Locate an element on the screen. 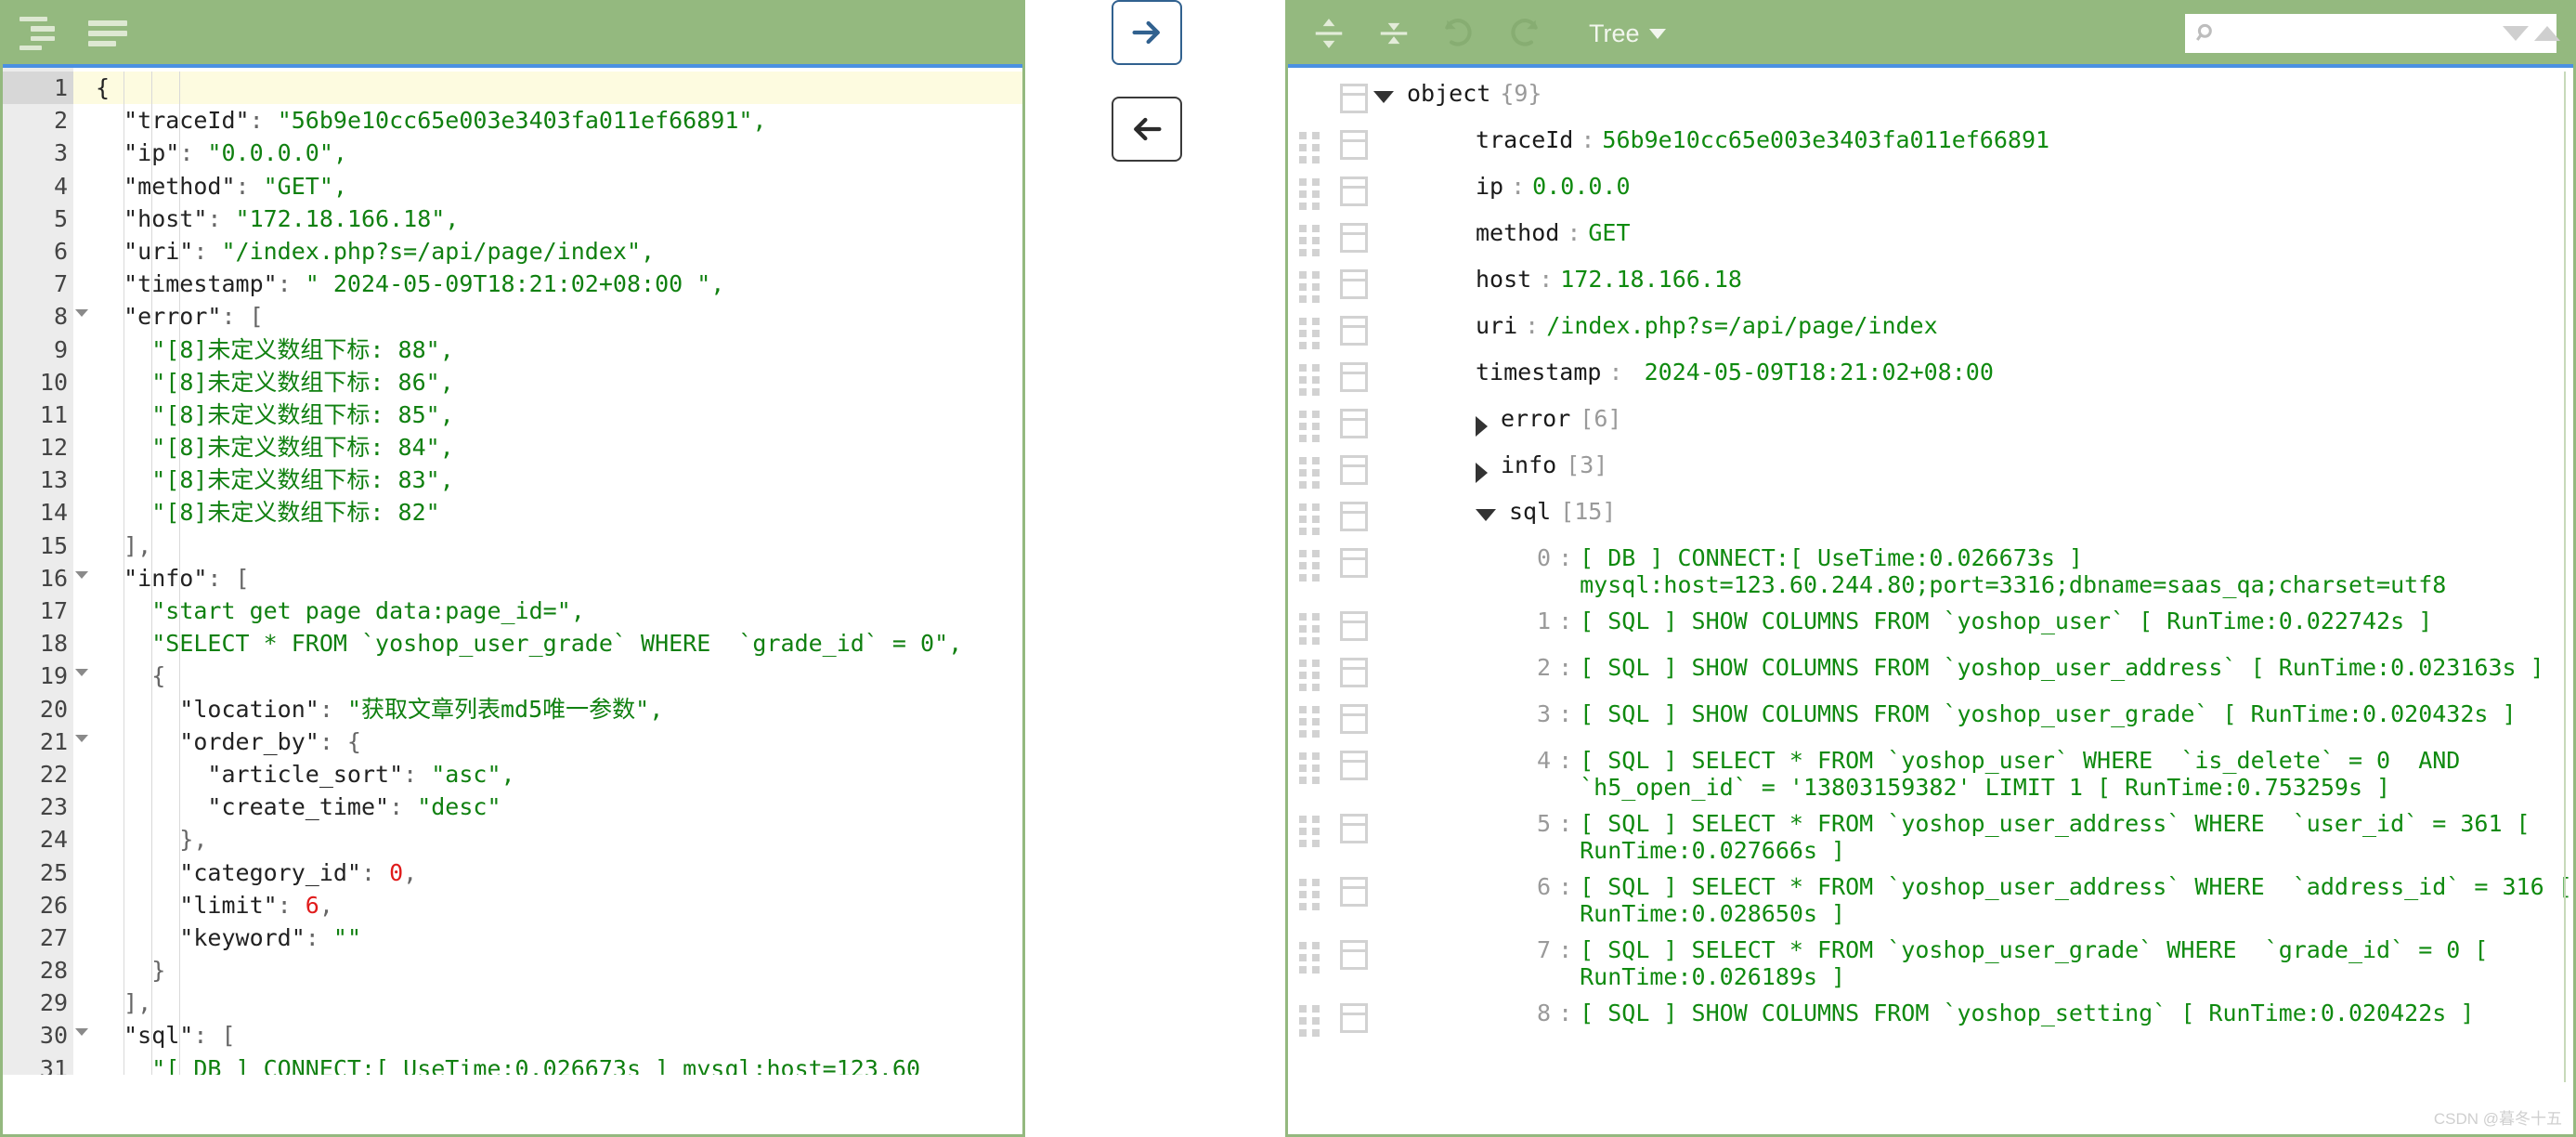 The width and height of the screenshot is (2576, 1137). tree-node-key: ip is located at coordinates (1490, 187).